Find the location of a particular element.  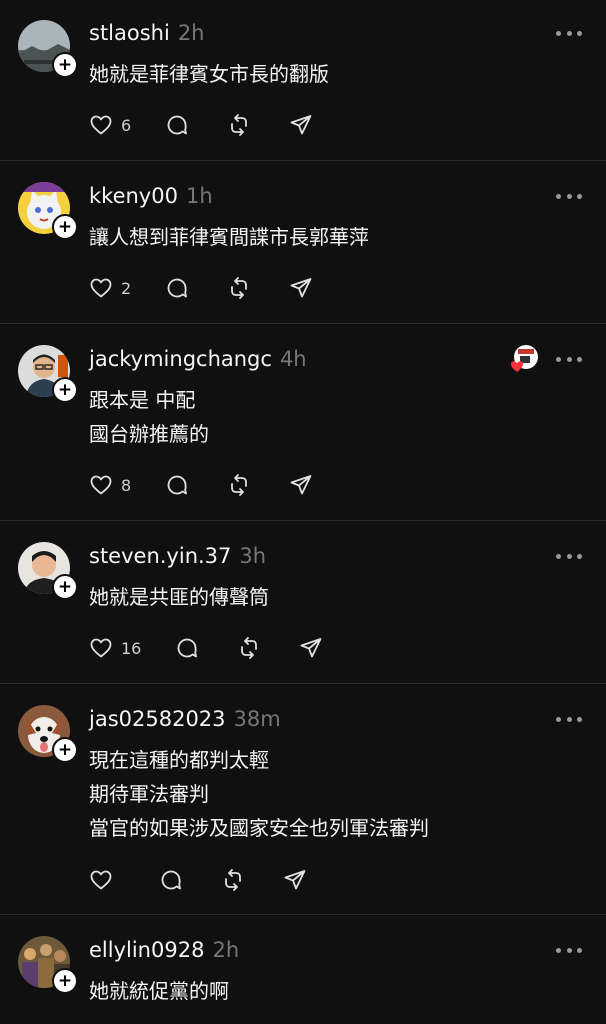

username: stlaoshi is located at coordinates (129, 33).